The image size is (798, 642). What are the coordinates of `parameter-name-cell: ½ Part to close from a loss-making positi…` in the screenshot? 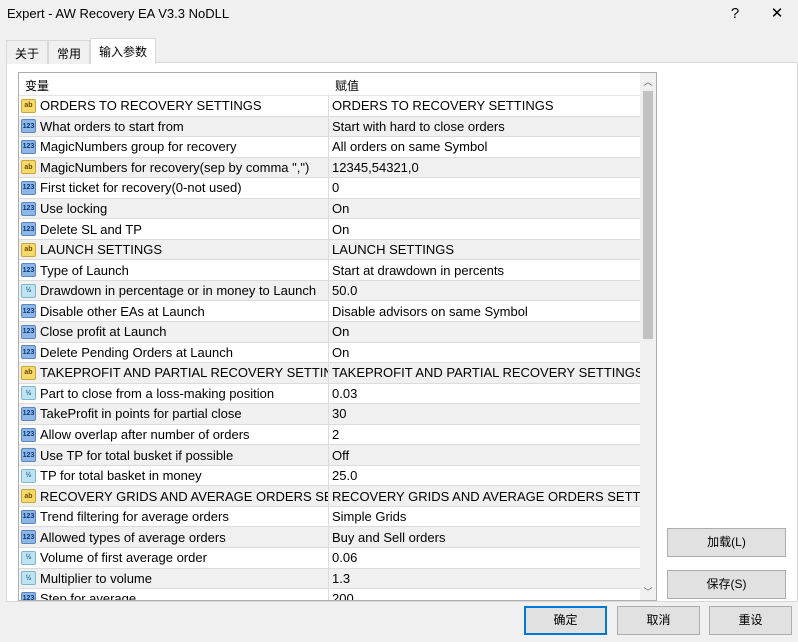 It's located at (174, 393).